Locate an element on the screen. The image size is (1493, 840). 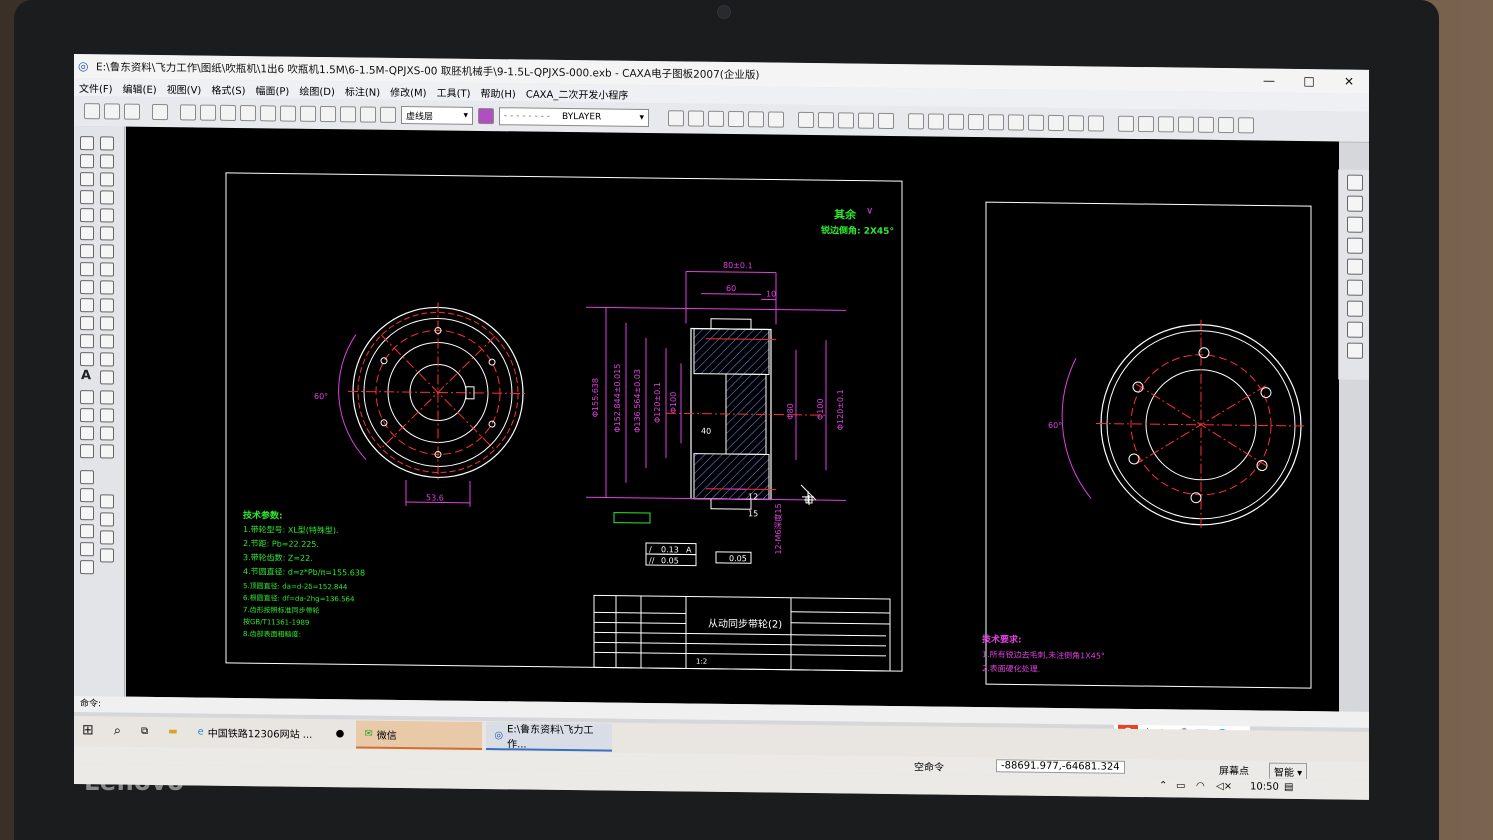
qq-icon: ● is located at coordinates (340, 734).